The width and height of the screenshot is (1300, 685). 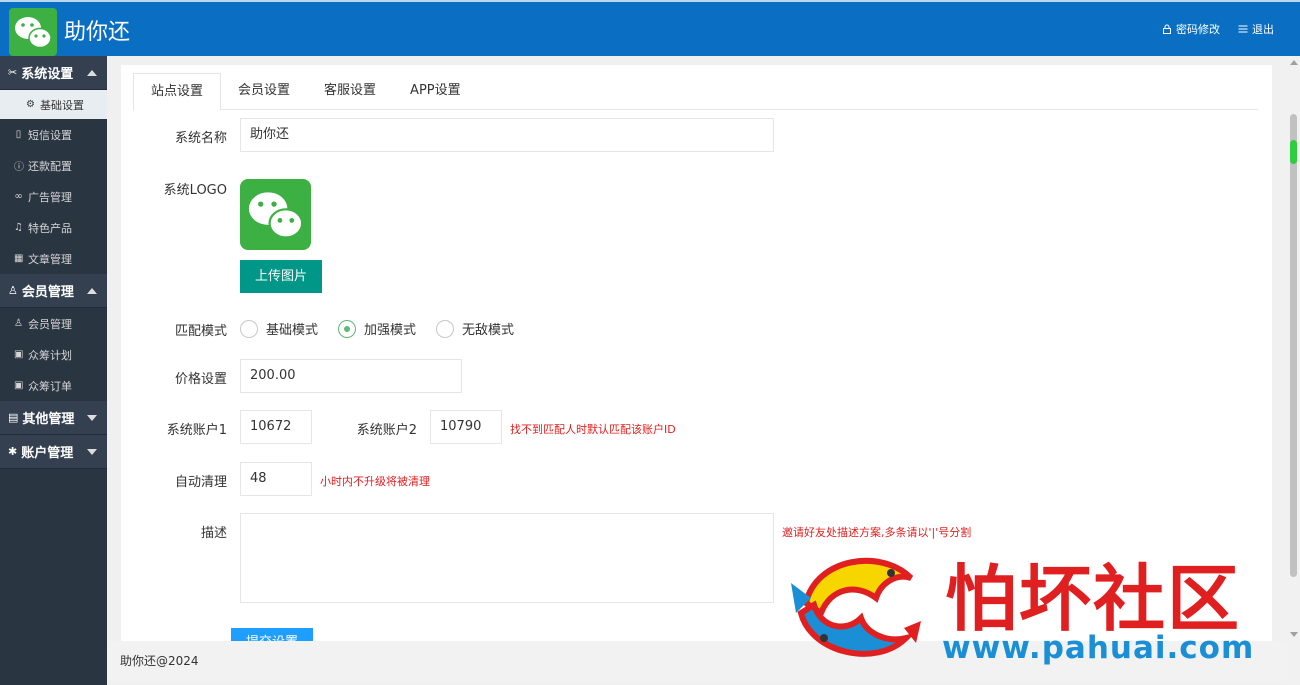 I want to click on radio-label: 无敌模式, so click(x=488, y=330).